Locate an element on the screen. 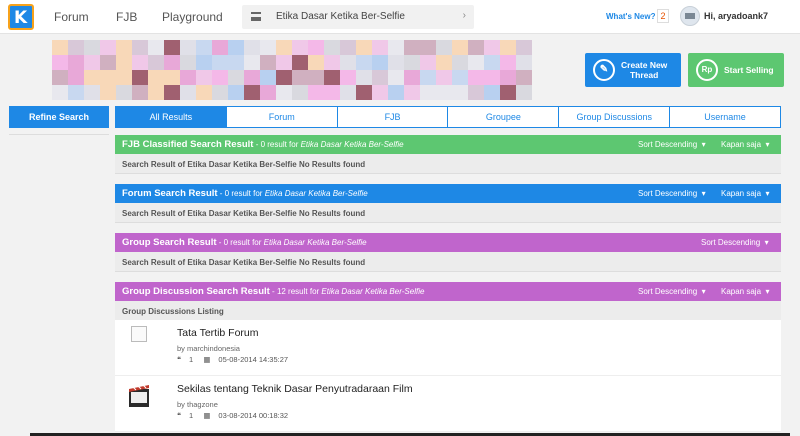 The width and height of the screenshot is (800, 436). kaskus-logo: K is located at coordinates (21, 17).